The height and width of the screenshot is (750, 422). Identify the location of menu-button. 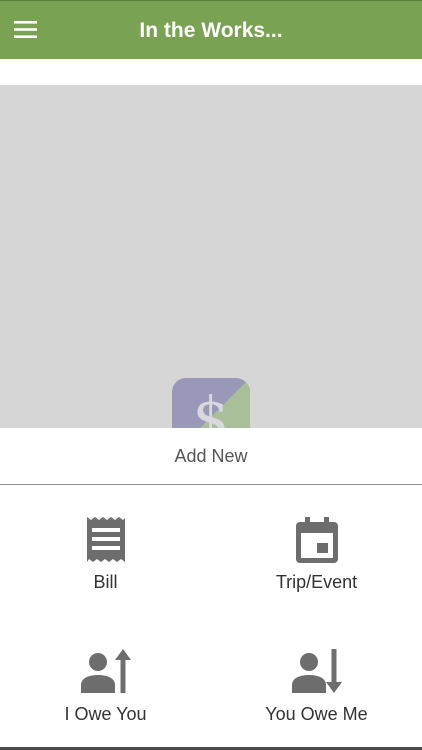
(34, 29).